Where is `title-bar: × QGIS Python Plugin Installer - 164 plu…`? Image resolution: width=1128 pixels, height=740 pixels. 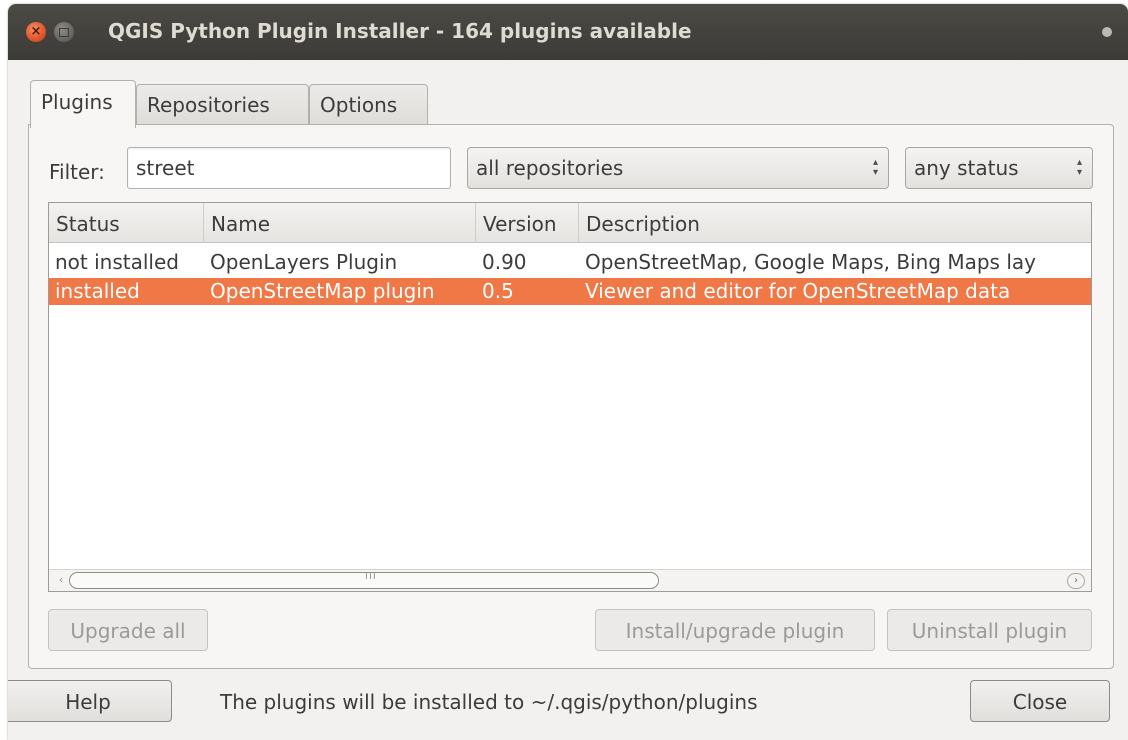
title-bar: × QGIS Python Plugin Installer - 164 plu… is located at coordinates (568, 32).